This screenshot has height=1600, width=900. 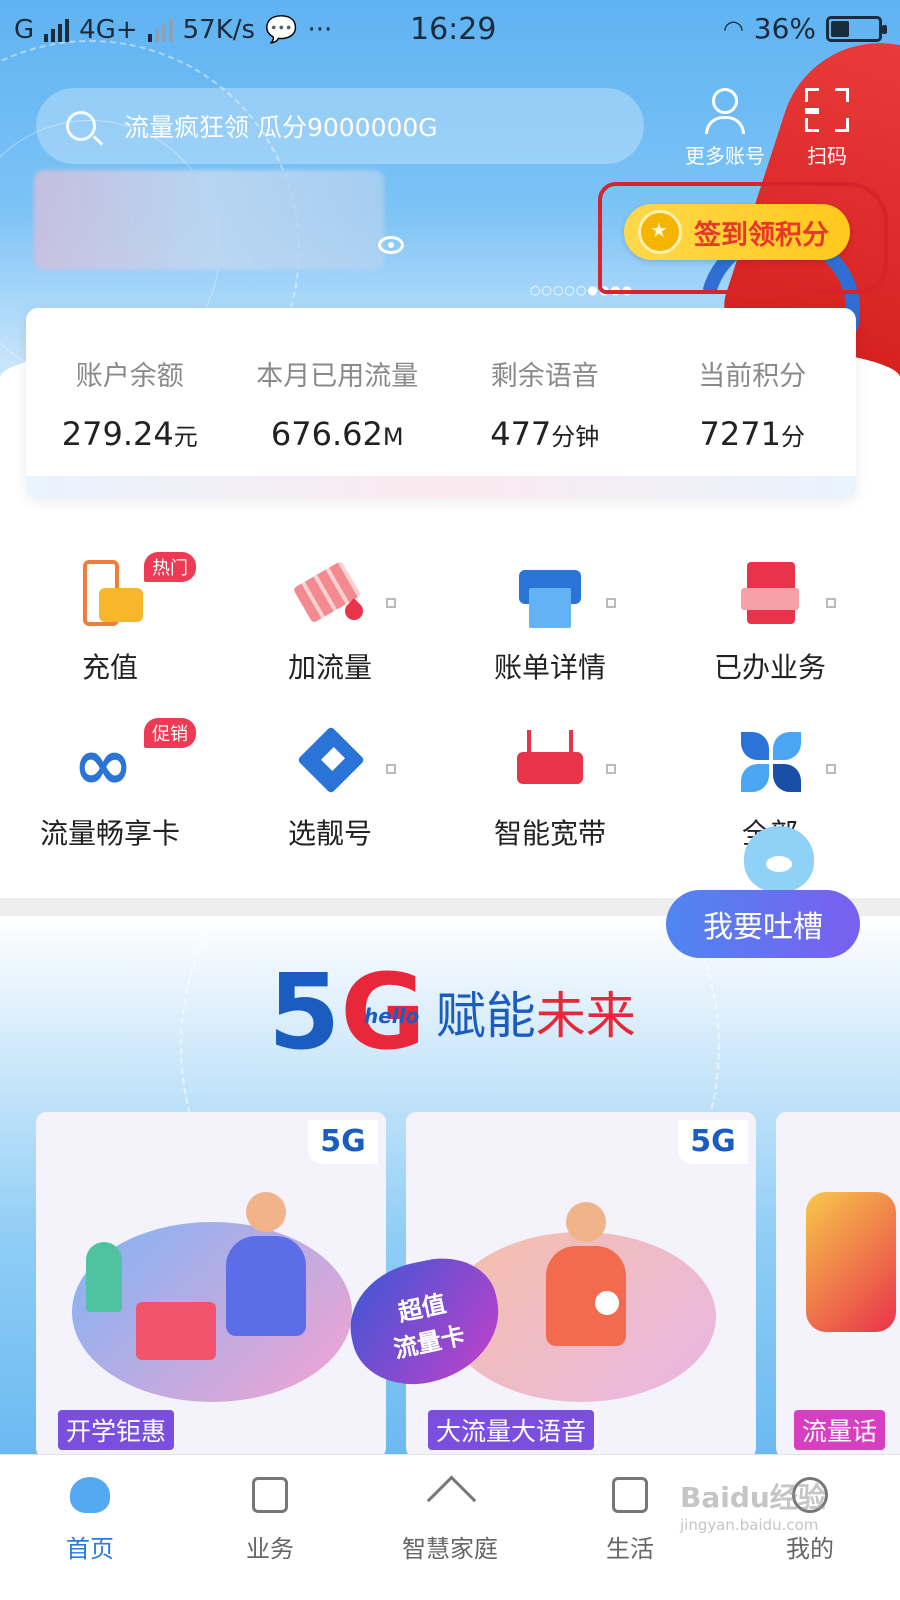 I want to click on promo-card-partial: 流量话, so click(x=838, y=1283).